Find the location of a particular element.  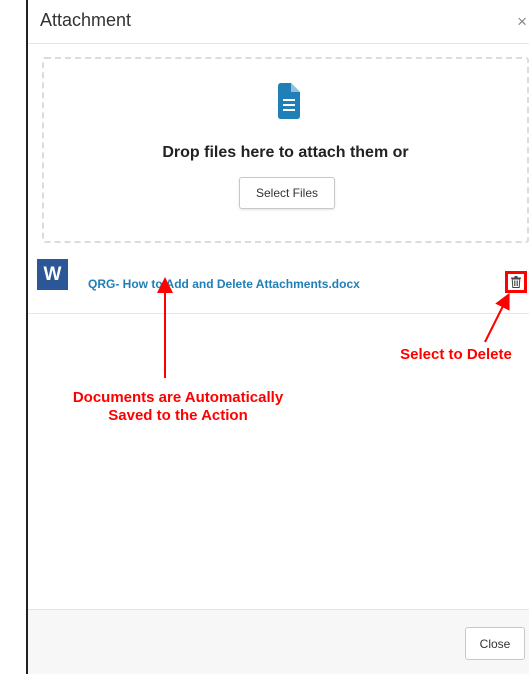

annotation-arrows is located at coordinates (333, 327).